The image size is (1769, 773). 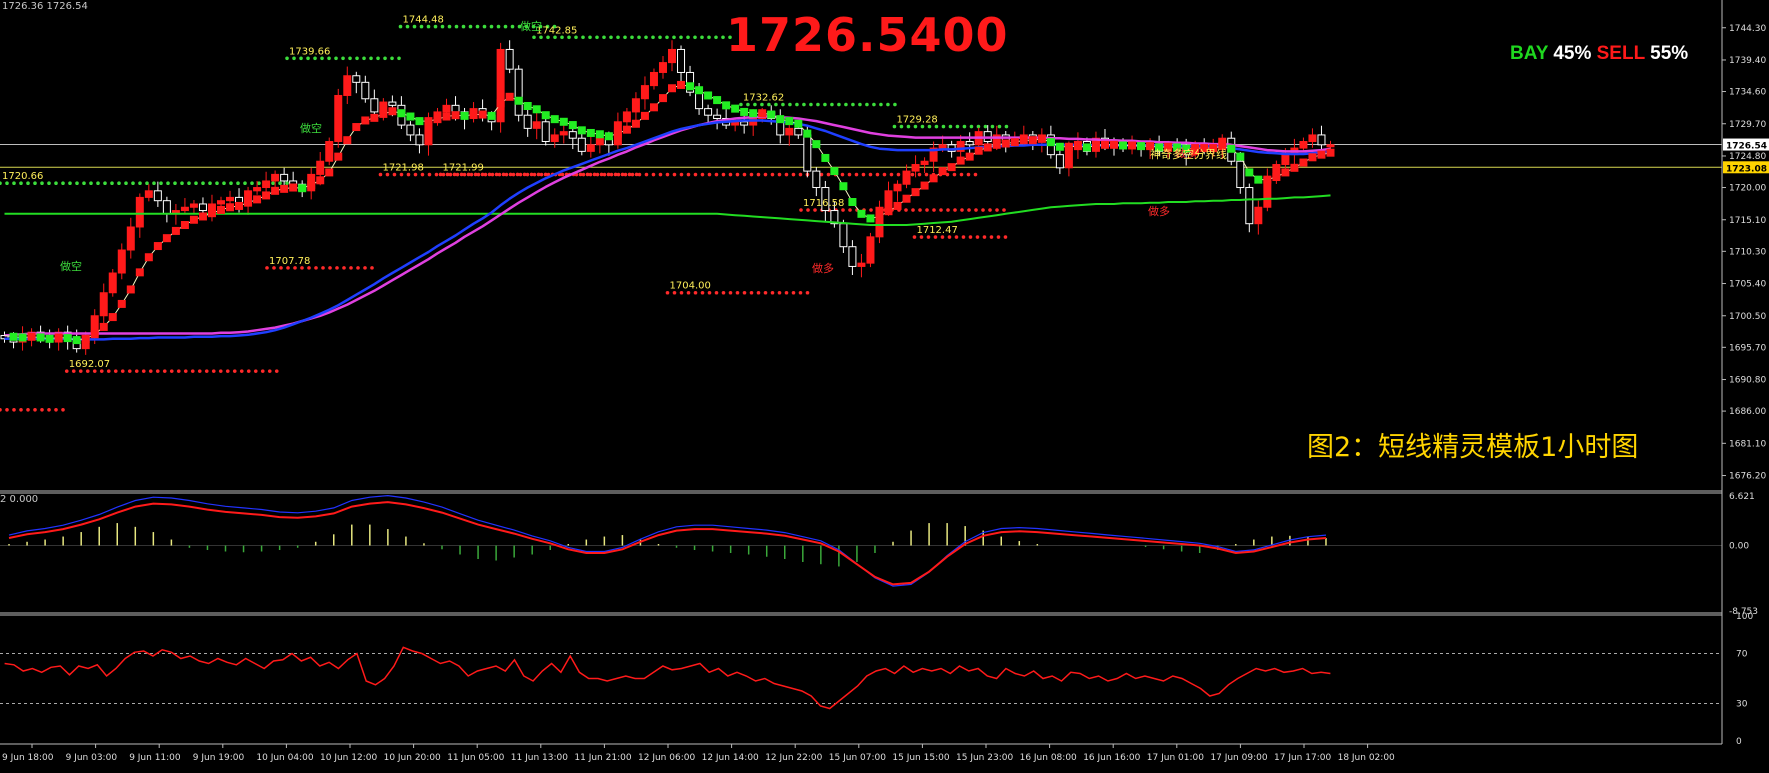 I want to click on level-value-label: 1742.85, so click(x=556, y=30).